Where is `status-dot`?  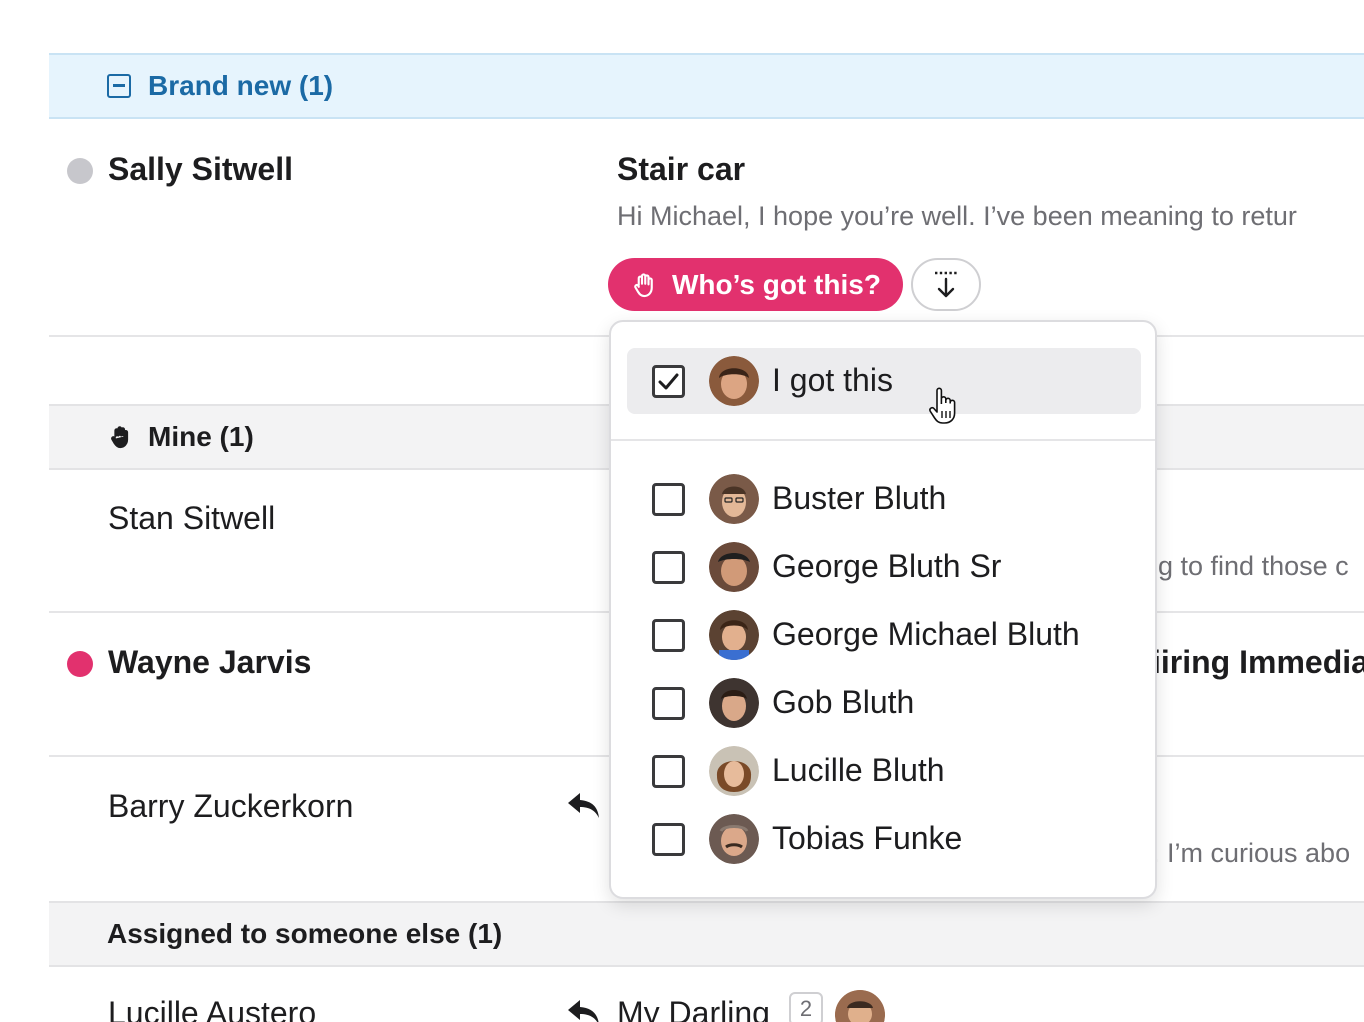
status-dot is located at coordinates (80, 171).